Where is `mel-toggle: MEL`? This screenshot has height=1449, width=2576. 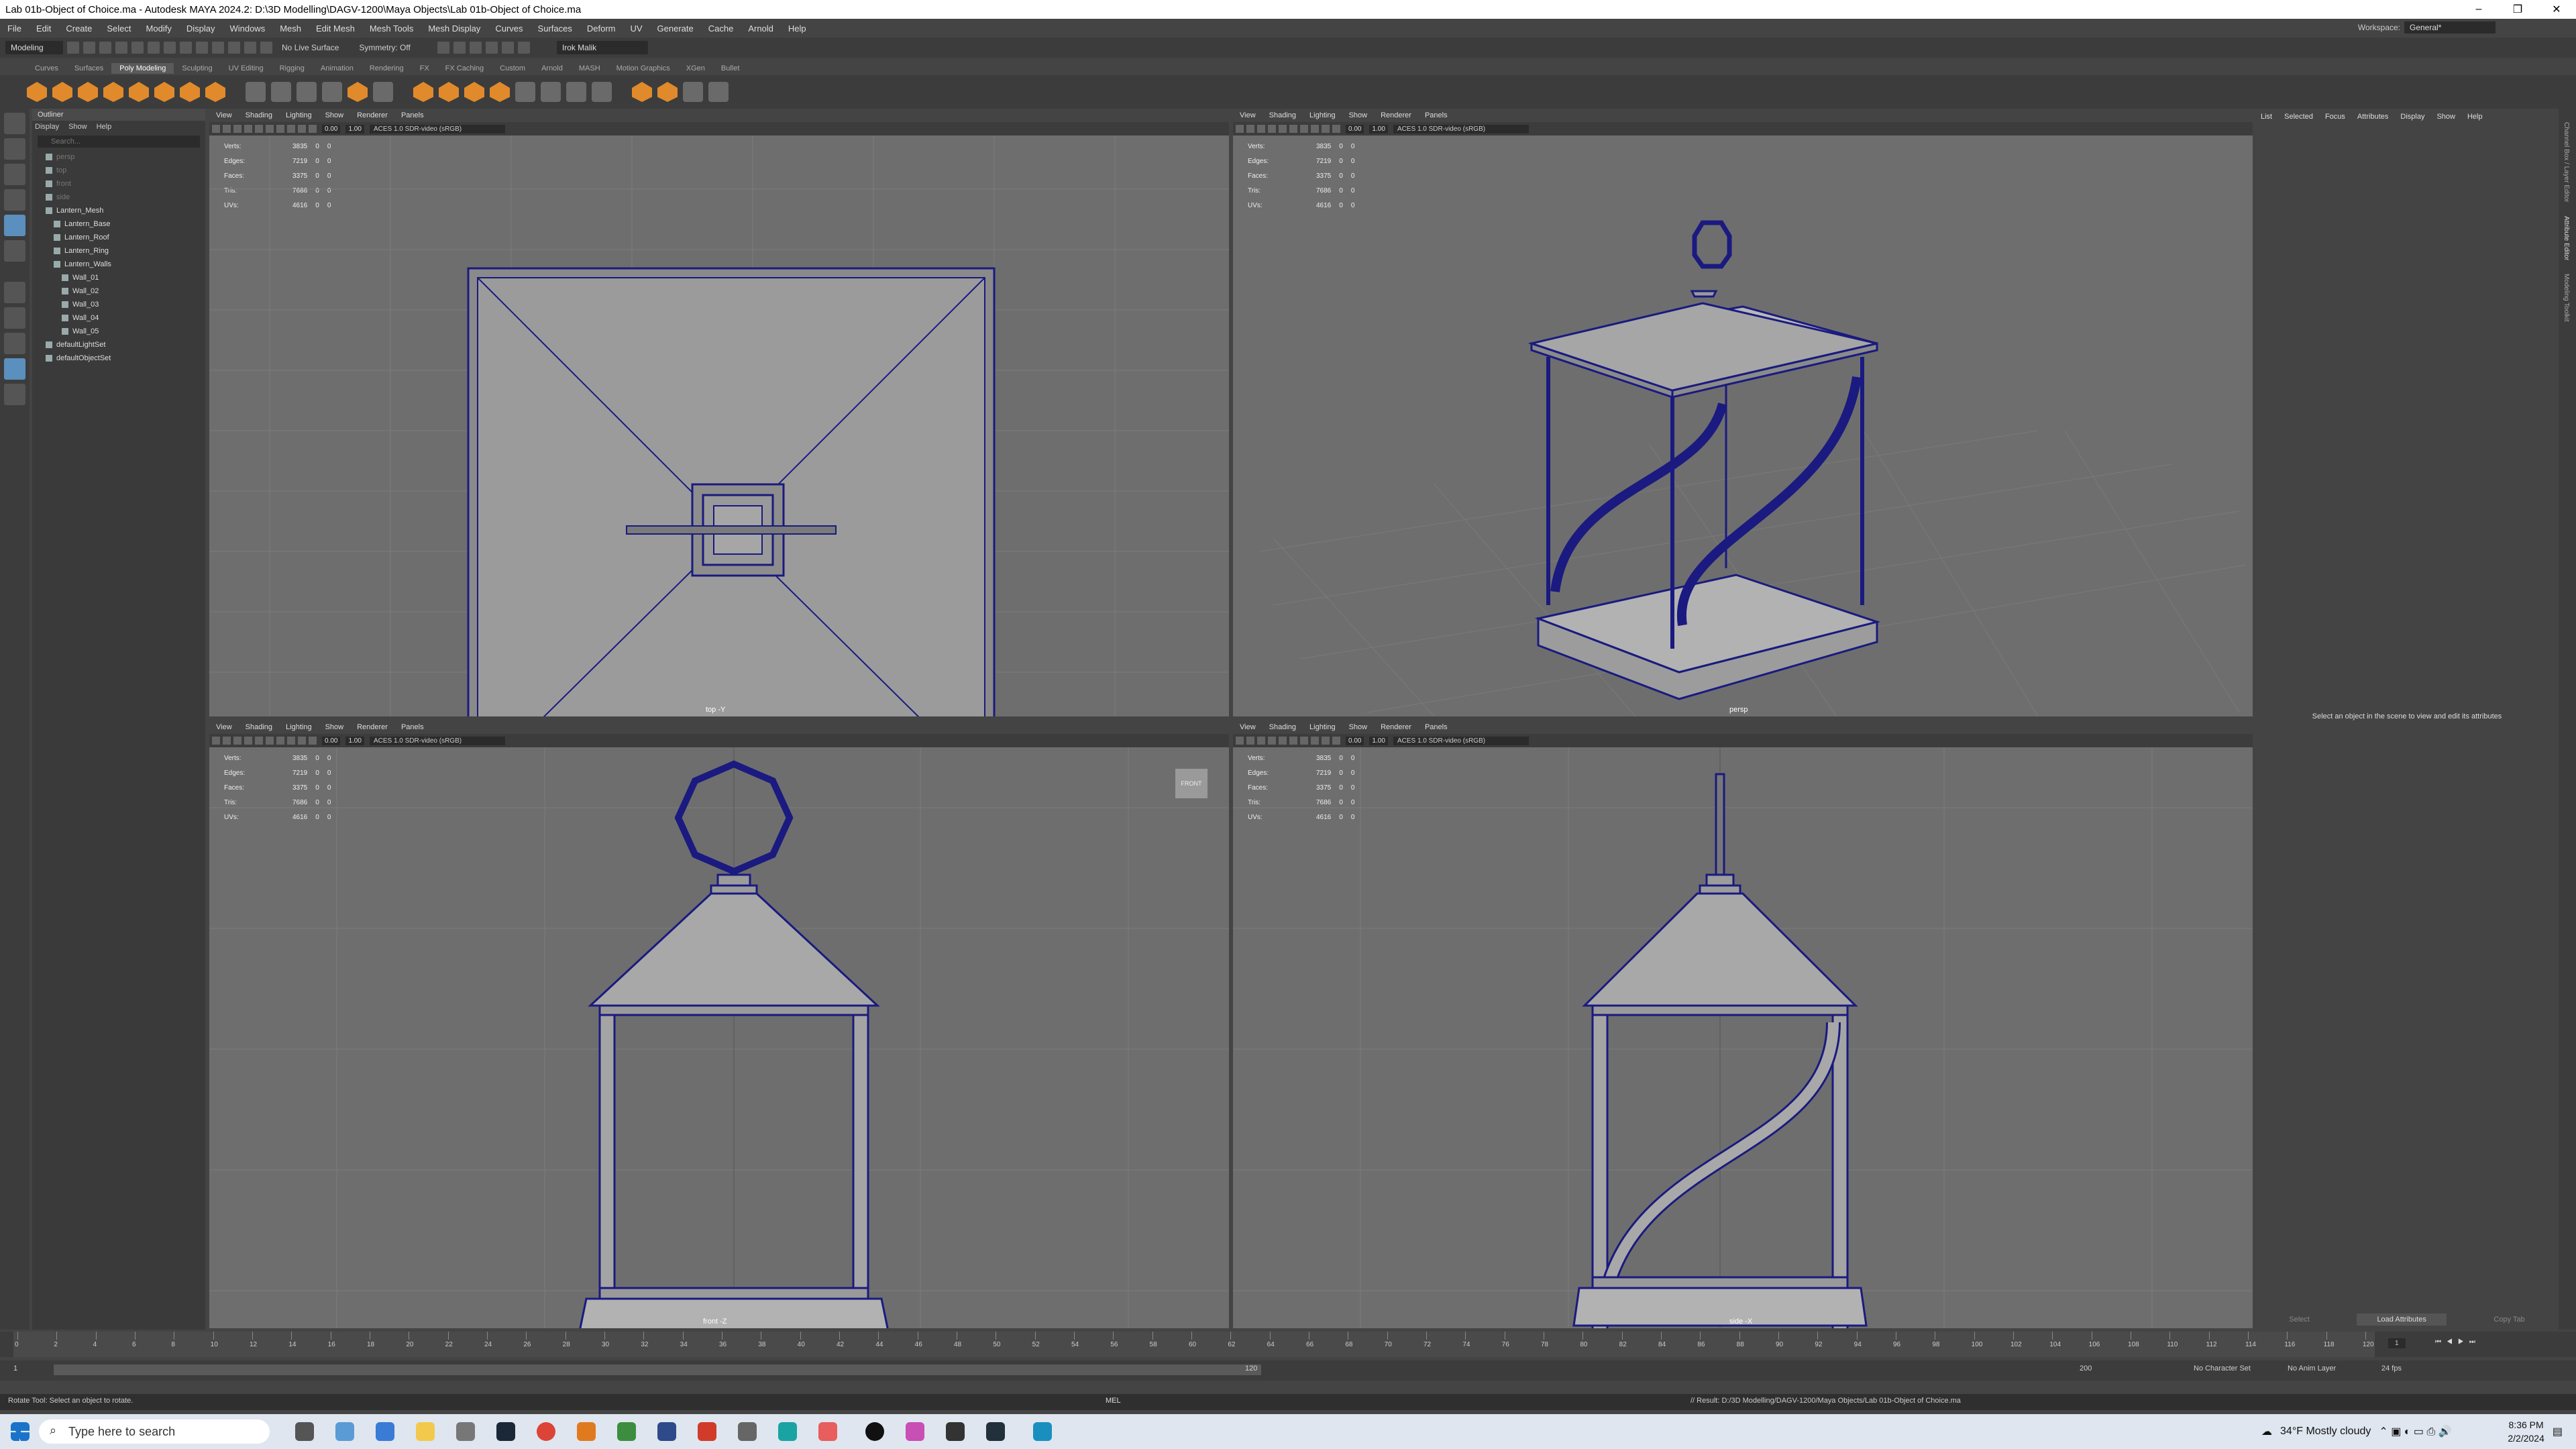
mel-toggle: MEL is located at coordinates (1113, 1401).